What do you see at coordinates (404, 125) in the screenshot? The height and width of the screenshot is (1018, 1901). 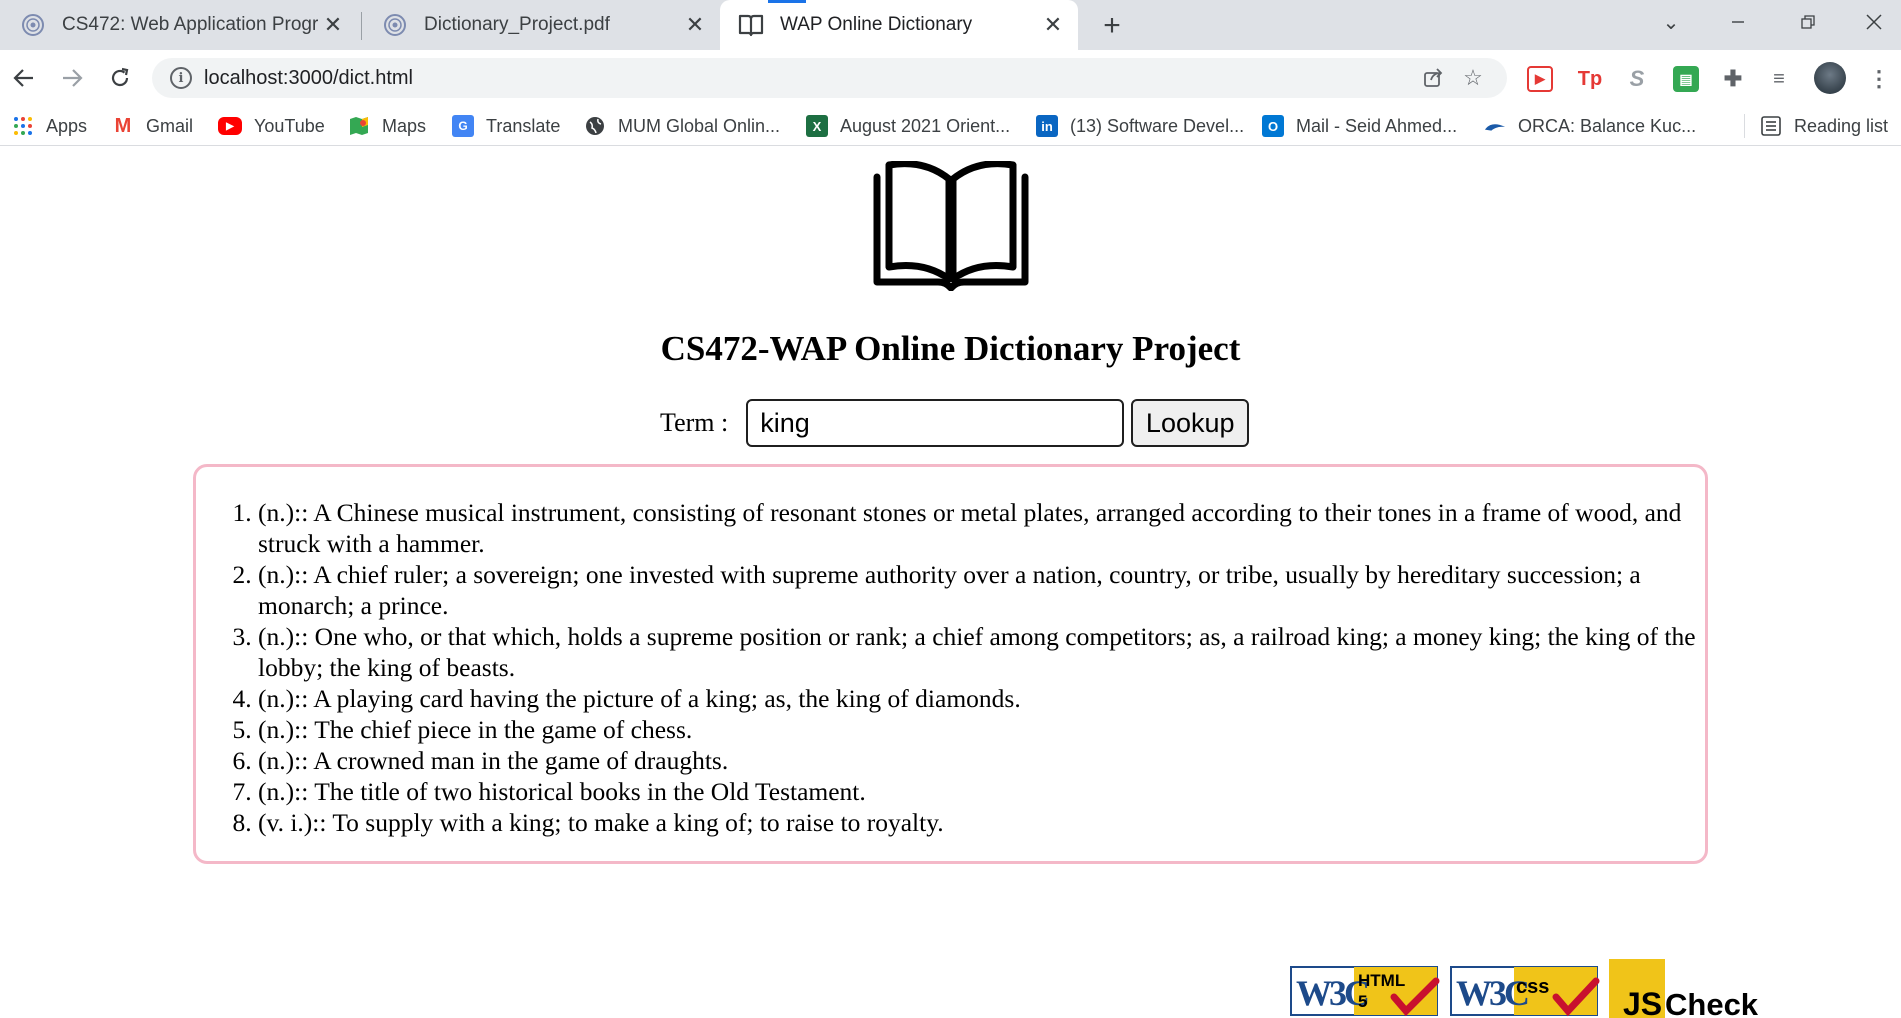 I see `bookmark-label: Maps` at bounding box center [404, 125].